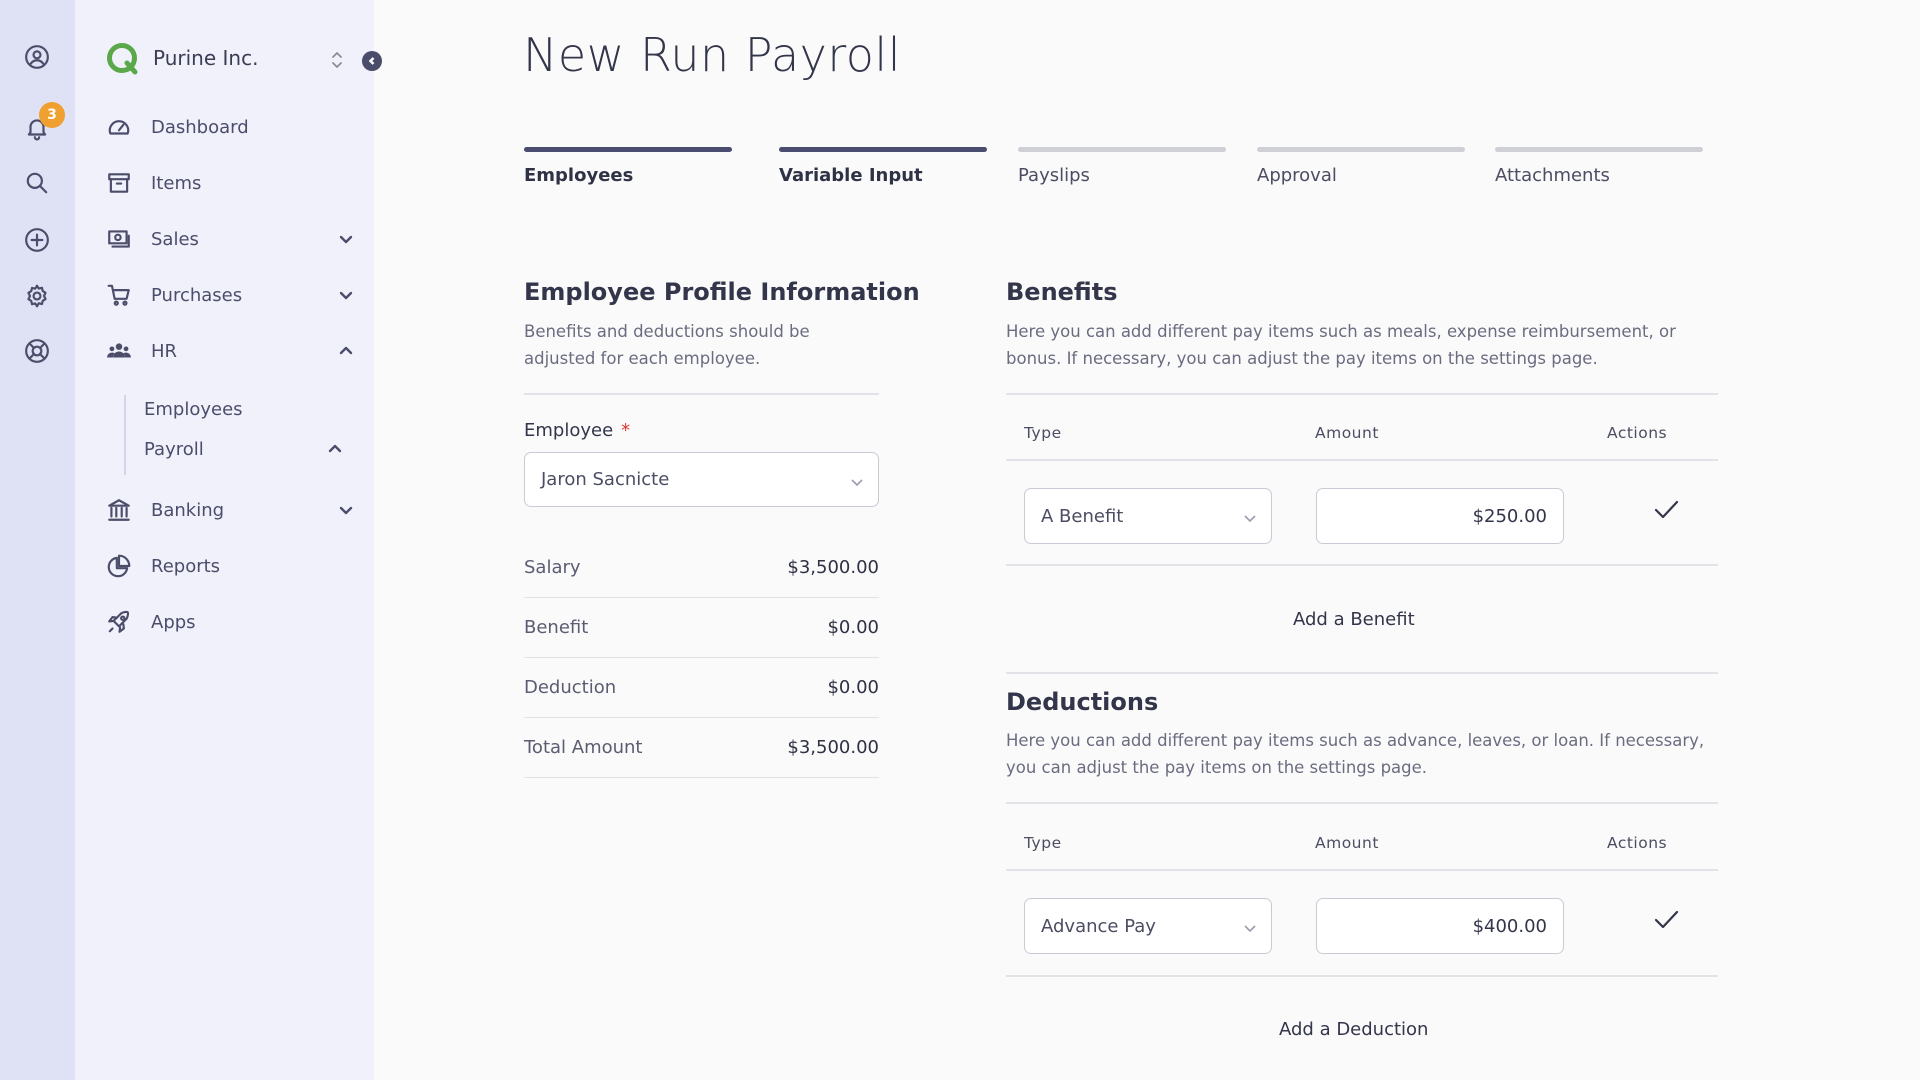 The image size is (1920, 1080). Describe the element at coordinates (1122, 166) in the screenshot. I see `step-payslips: Payslips` at that location.